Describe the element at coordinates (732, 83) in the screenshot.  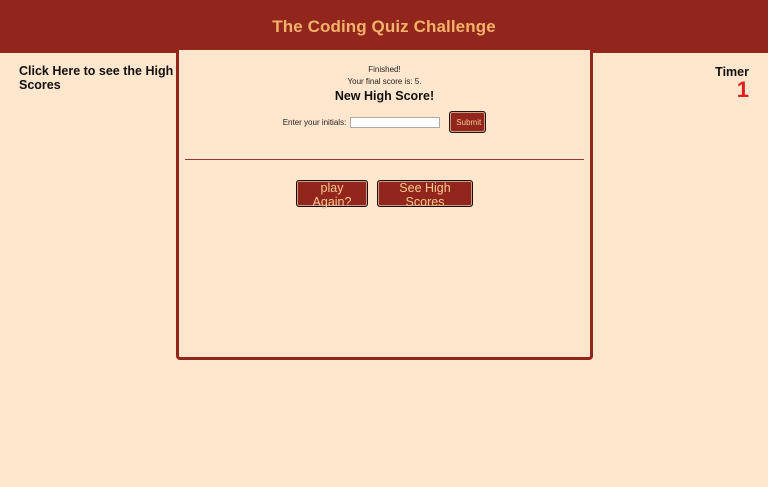
I see `timer: Timer 1` at that location.